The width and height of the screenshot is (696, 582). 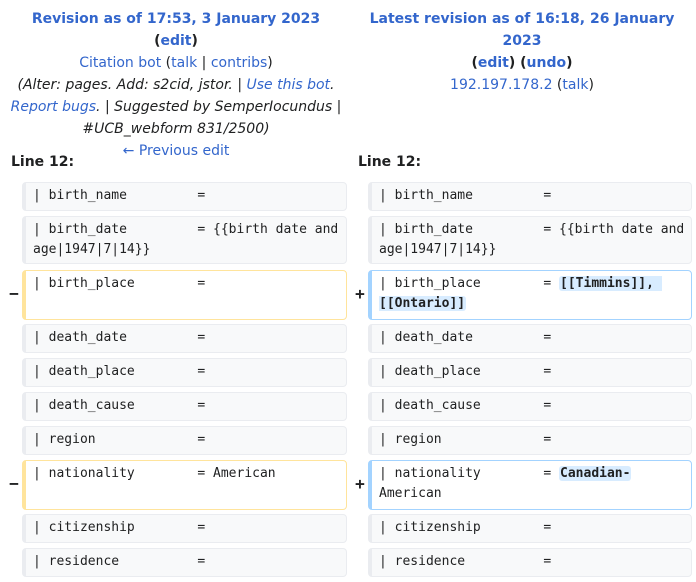 I want to click on diff-context-left: | death_cause =, so click(x=184, y=406).